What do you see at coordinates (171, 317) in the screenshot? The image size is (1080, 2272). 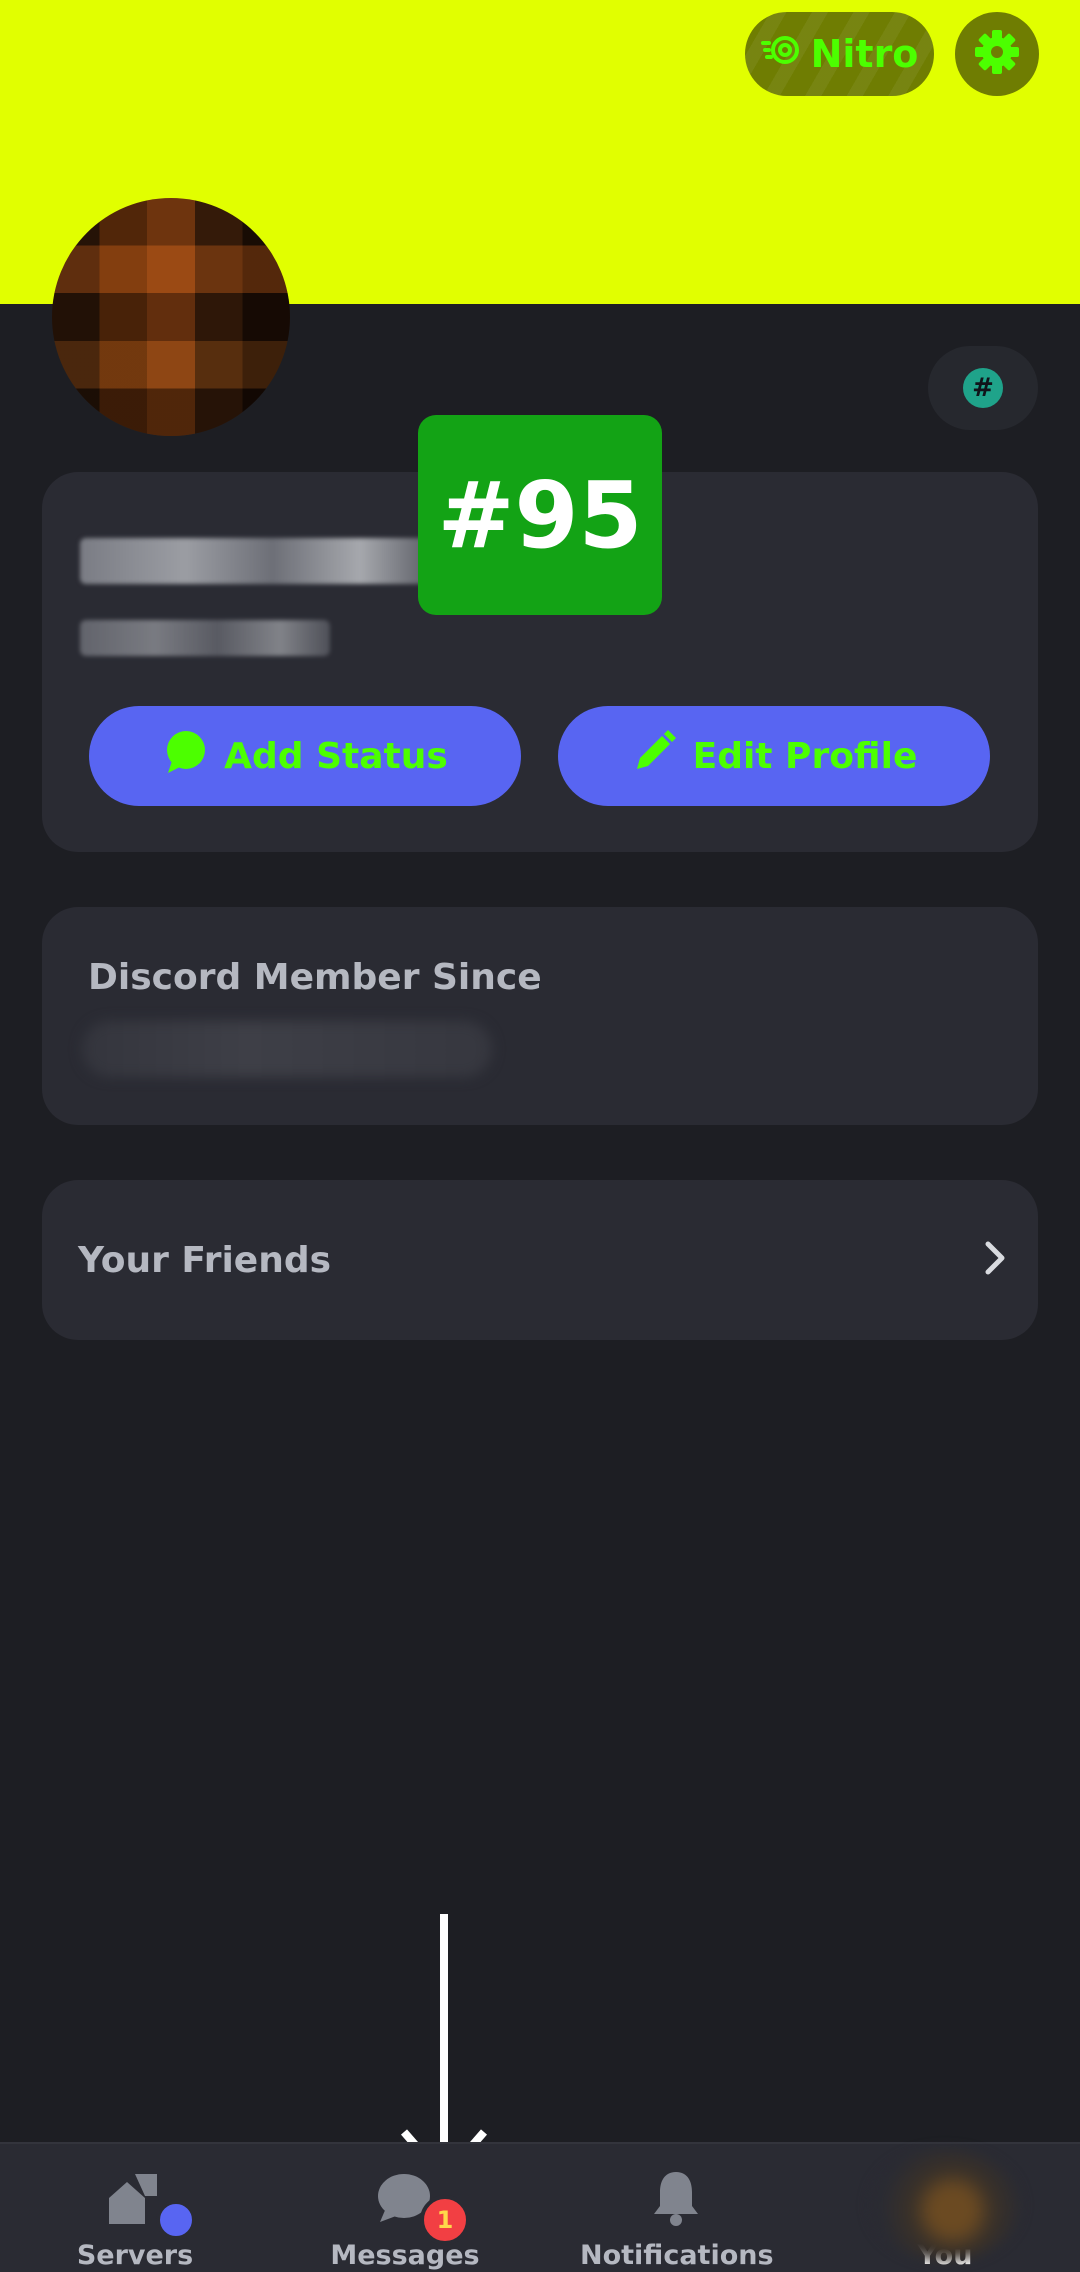 I see `profile-avatar` at bounding box center [171, 317].